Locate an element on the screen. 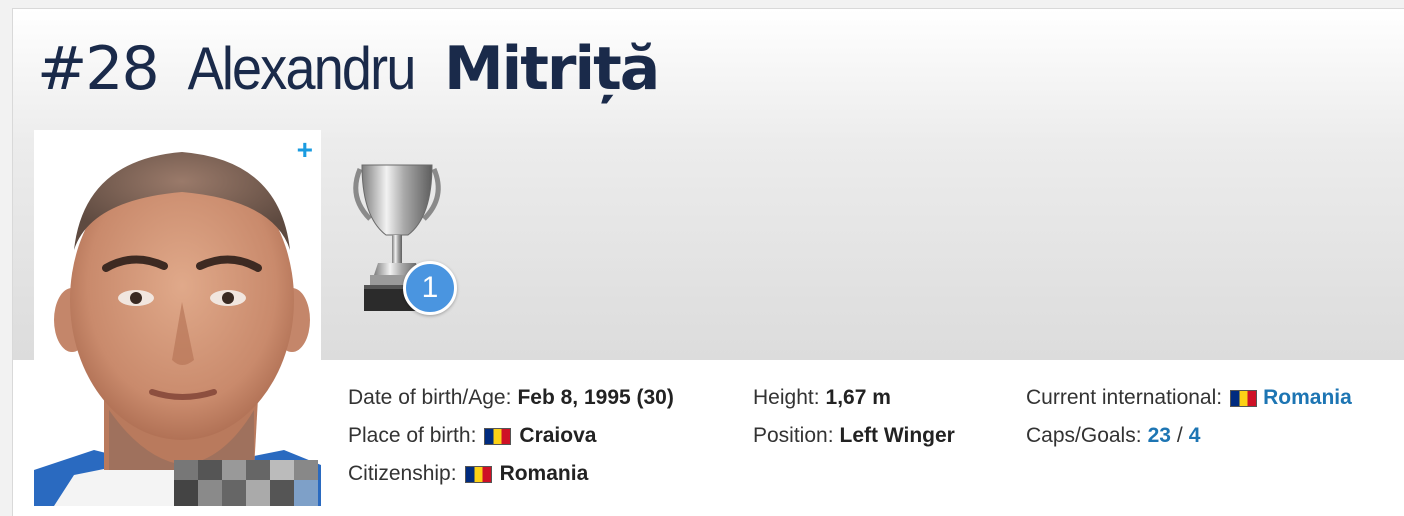 The image size is (1404, 516). caps-goals-row: Caps/Goals: 23 / 4 is located at coordinates (1189, 436).